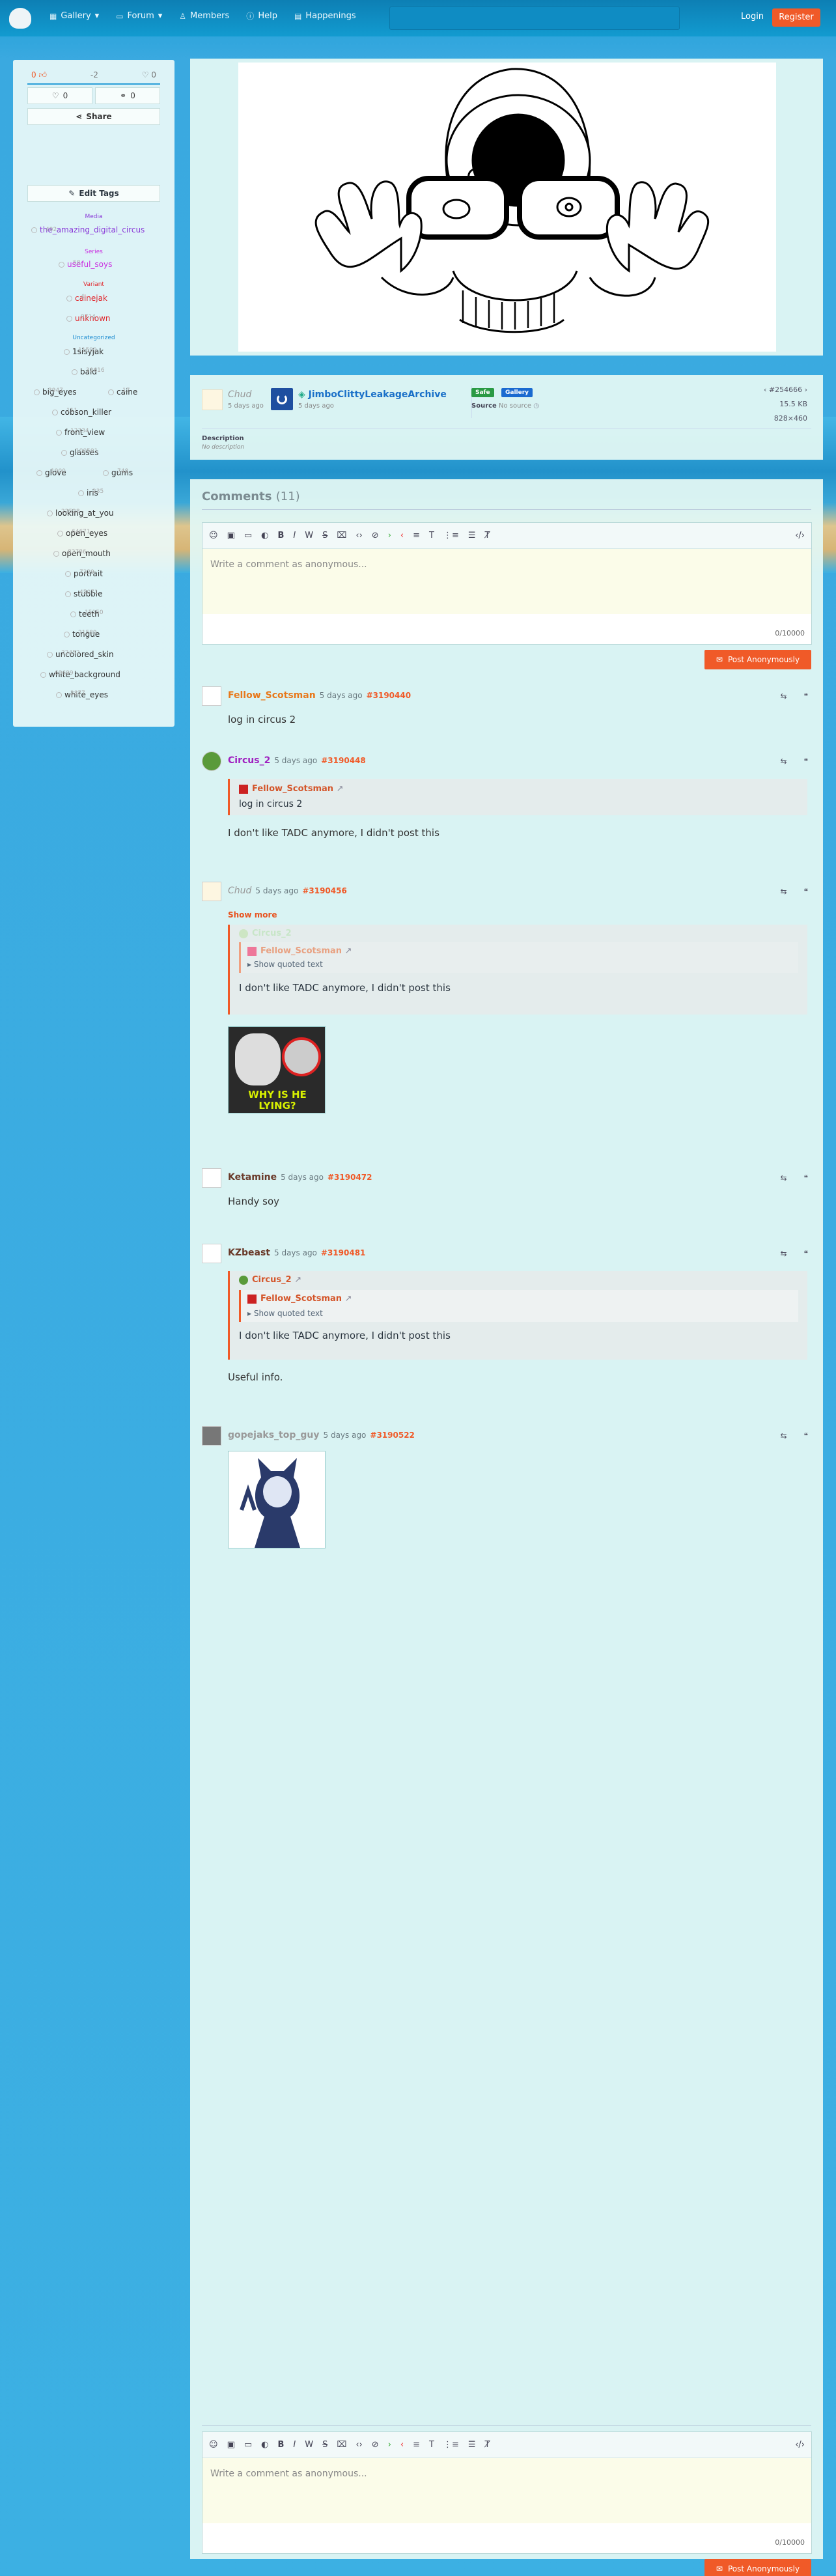 Image resolution: width=836 pixels, height=2576 pixels. Describe the element at coordinates (252, 1178) in the screenshot. I see `comment-author: Ketamine` at that location.